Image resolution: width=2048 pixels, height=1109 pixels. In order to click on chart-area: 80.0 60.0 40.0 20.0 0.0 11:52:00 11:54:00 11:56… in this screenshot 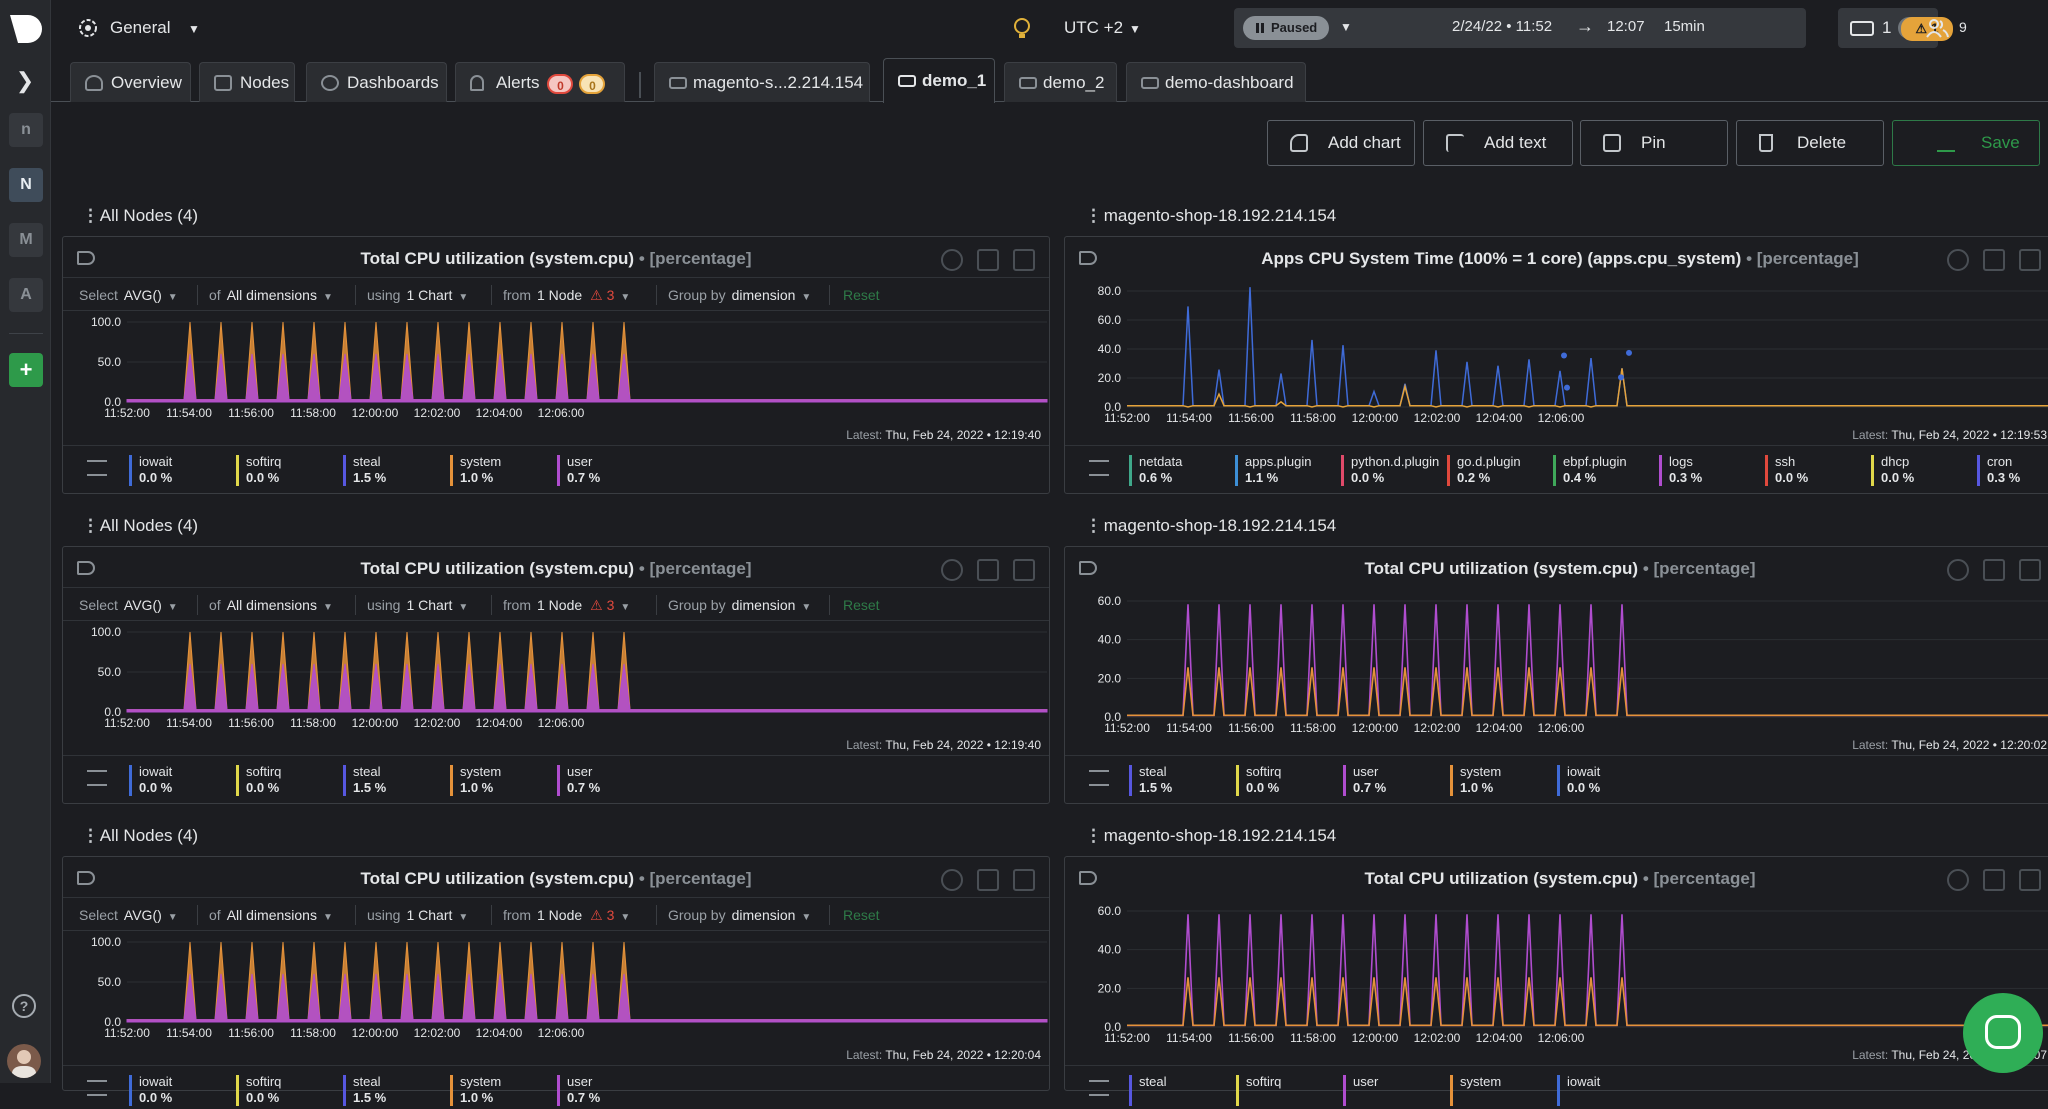, I will do `click(1556, 352)`.